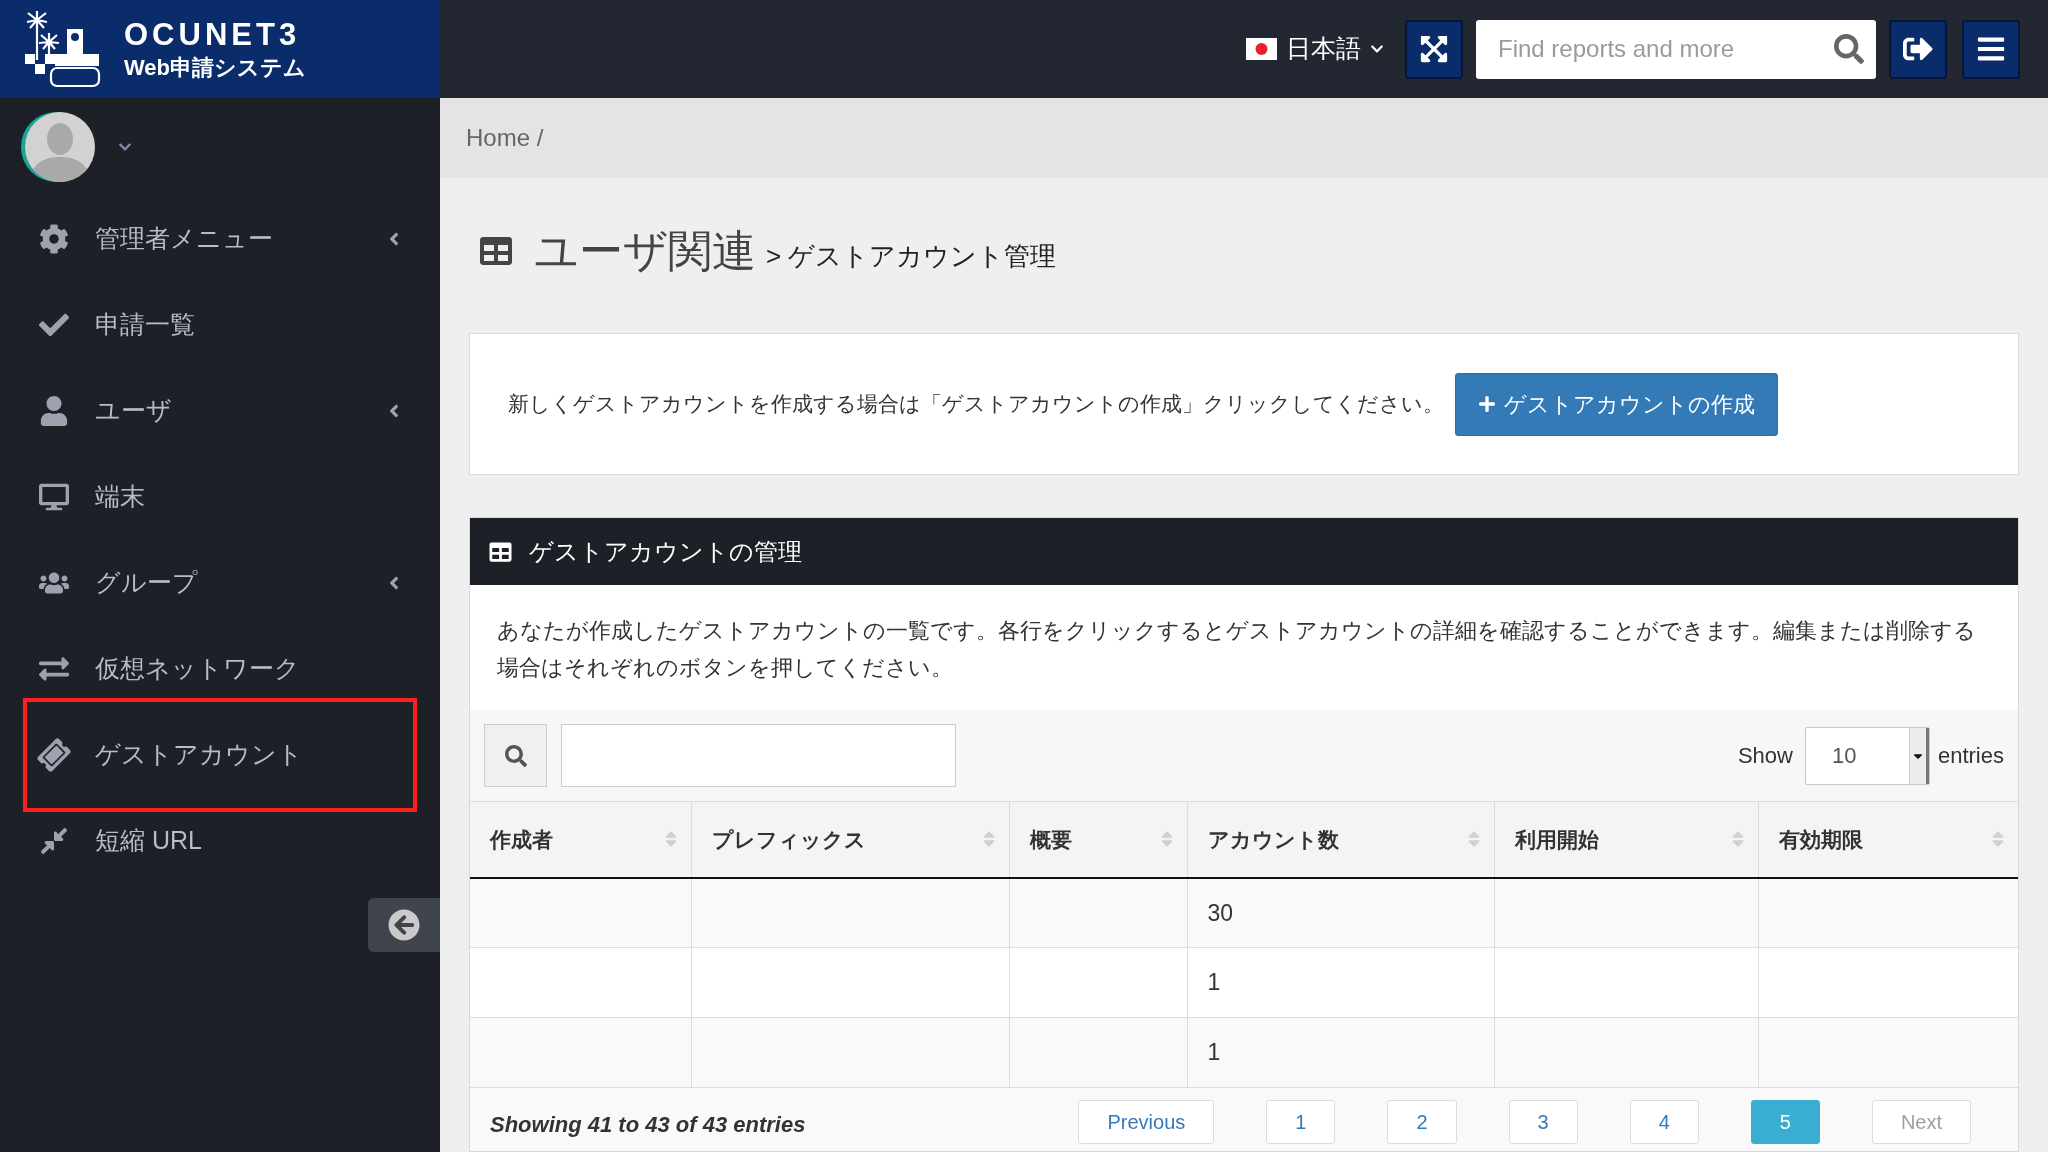  What do you see at coordinates (58, 147) in the screenshot?
I see `avatar-icon` at bounding box center [58, 147].